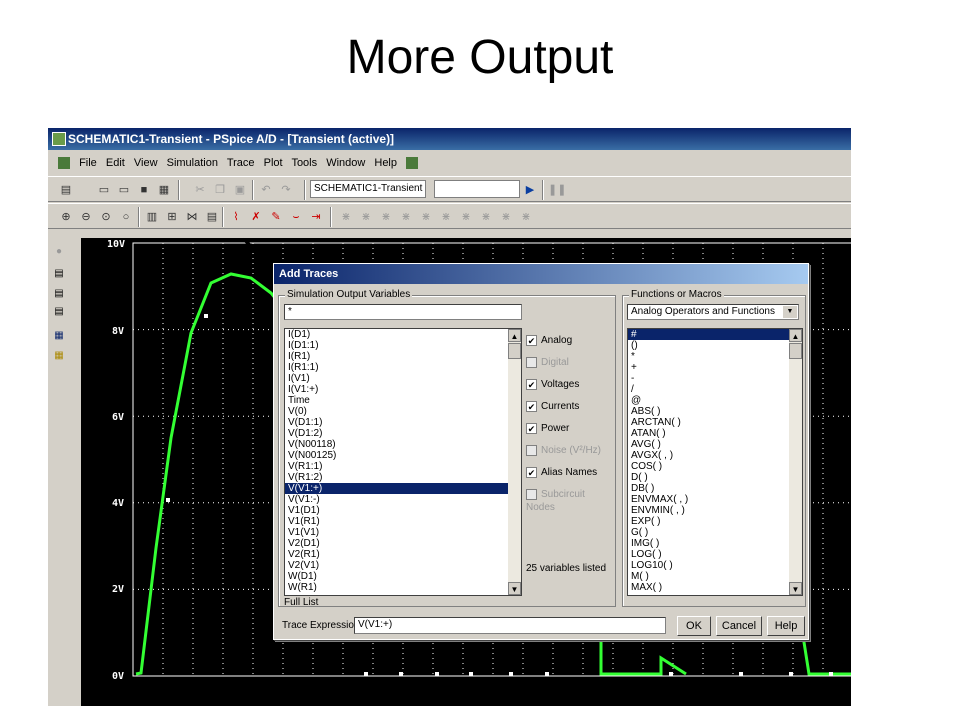 This screenshot has height=720, width=960. Describe the element at coordinates (506, 217) in the screenshot. I see `cursor-mark-icon: ⋇` at that location.